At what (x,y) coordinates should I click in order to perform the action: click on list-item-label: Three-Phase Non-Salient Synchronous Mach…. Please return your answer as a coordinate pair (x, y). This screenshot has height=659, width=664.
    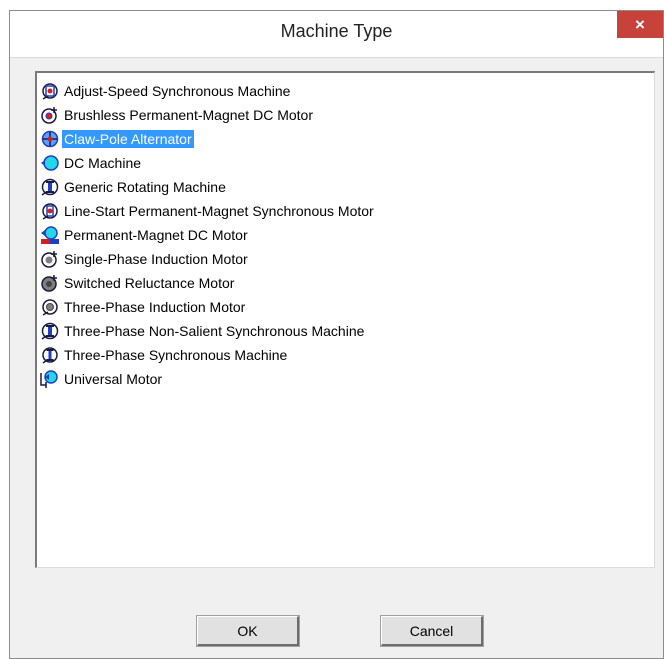
    Looking at the image, I should click on (214, 331).